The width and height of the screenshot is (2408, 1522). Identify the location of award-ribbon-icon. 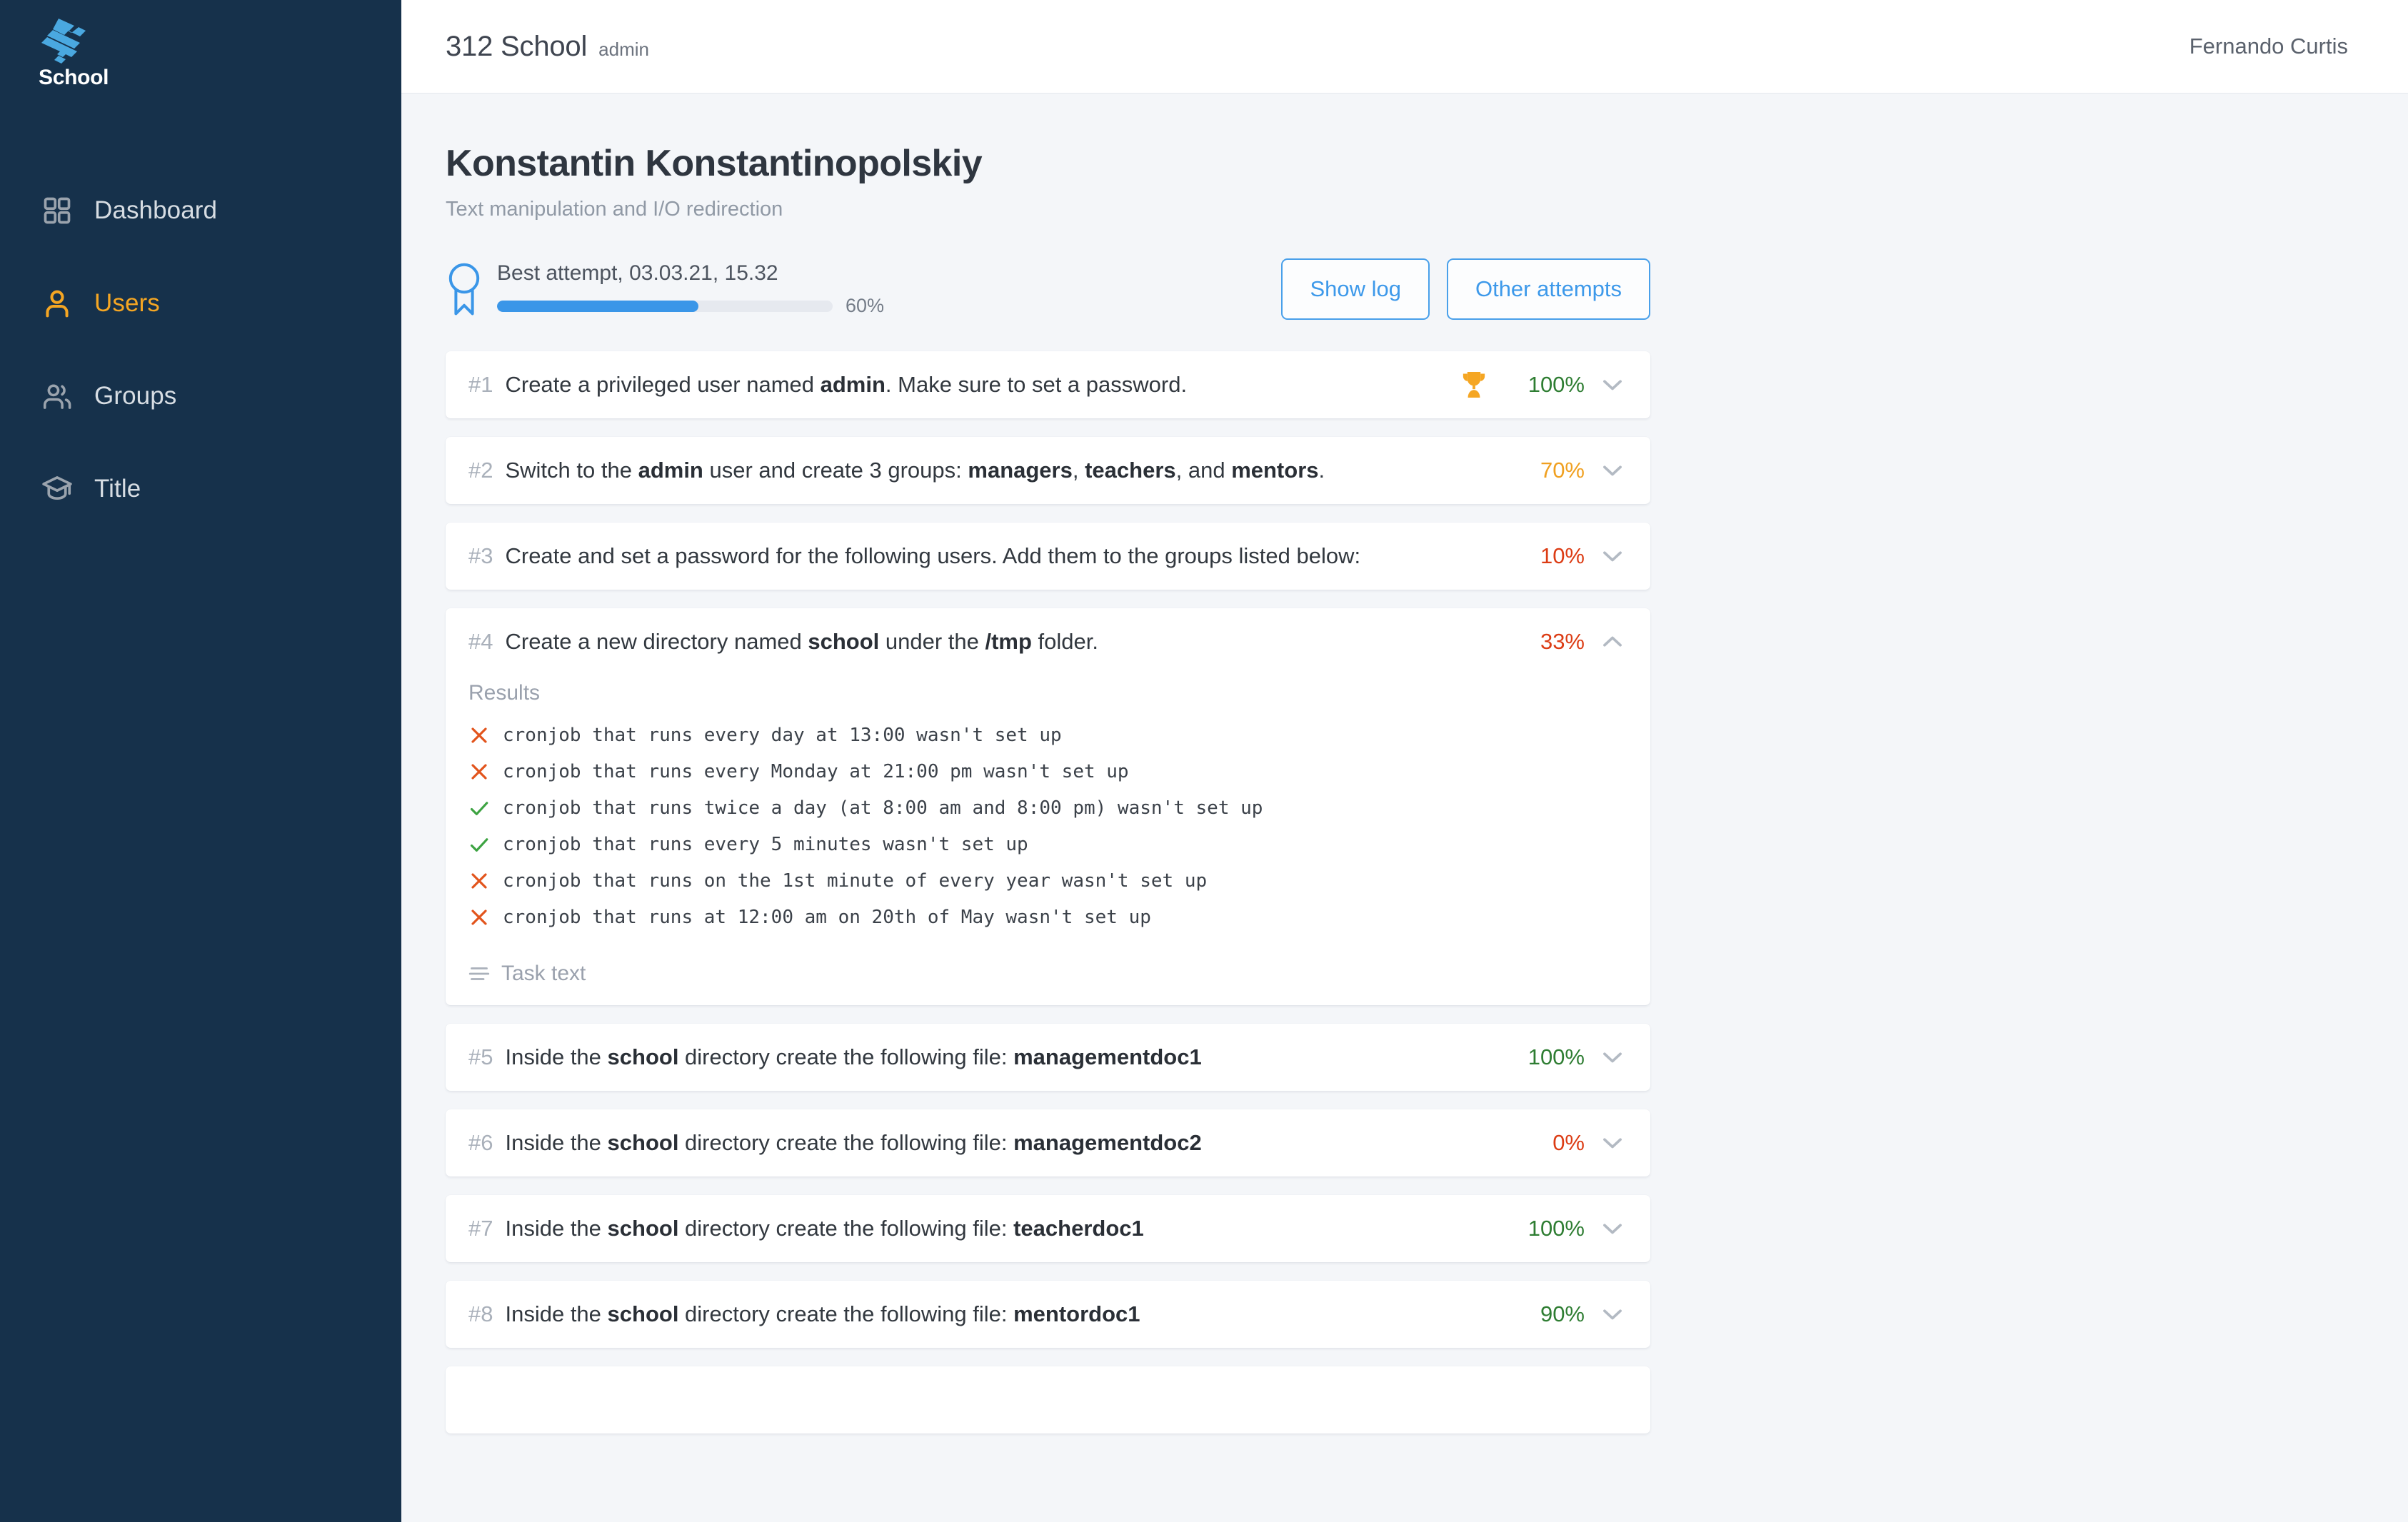
(464, 289).